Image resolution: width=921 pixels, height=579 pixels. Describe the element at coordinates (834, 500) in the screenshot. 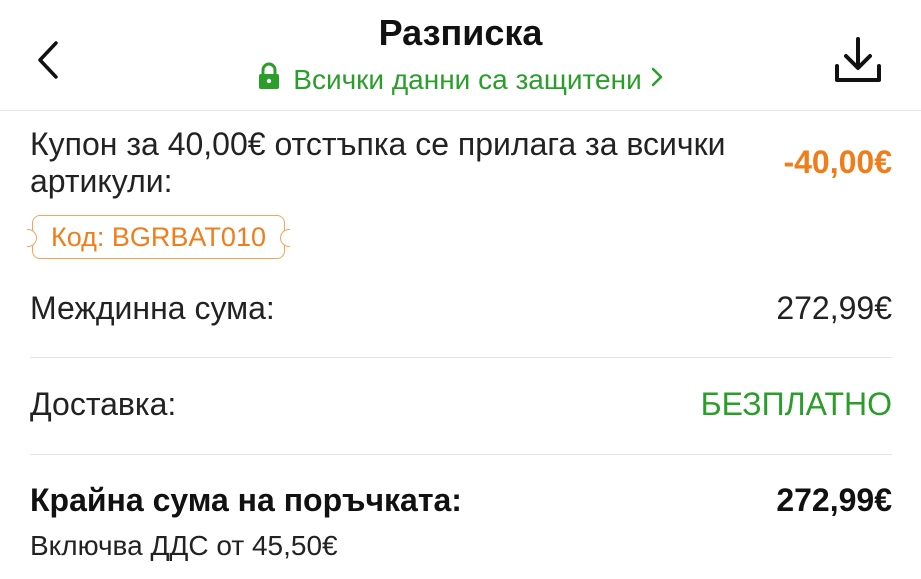

I see `total-value: 272,99€` at that location.